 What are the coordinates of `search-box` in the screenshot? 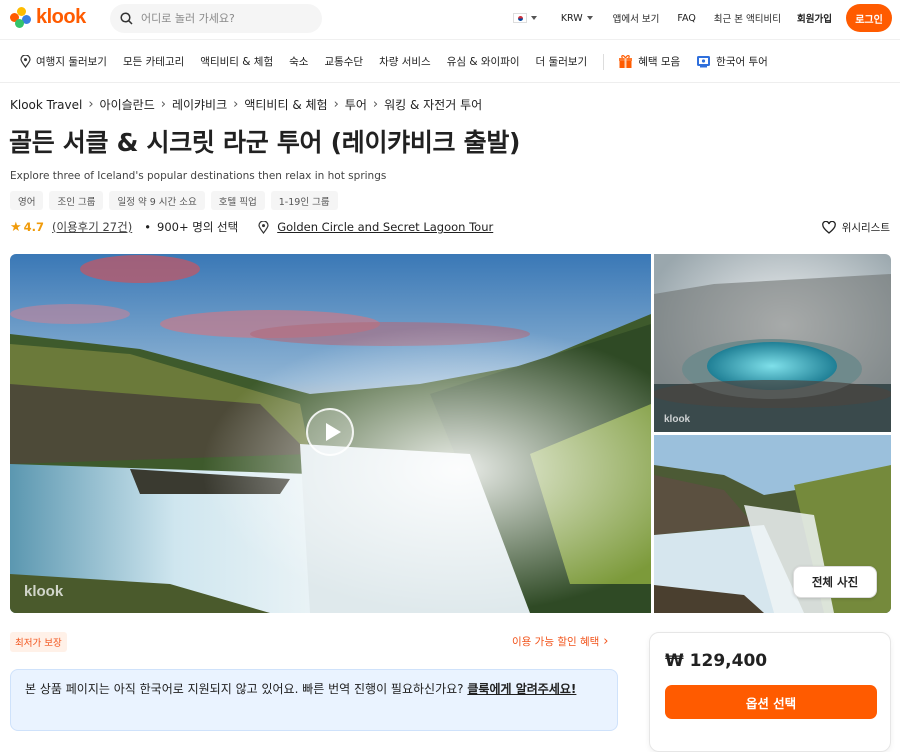 It's located at (216, 18).